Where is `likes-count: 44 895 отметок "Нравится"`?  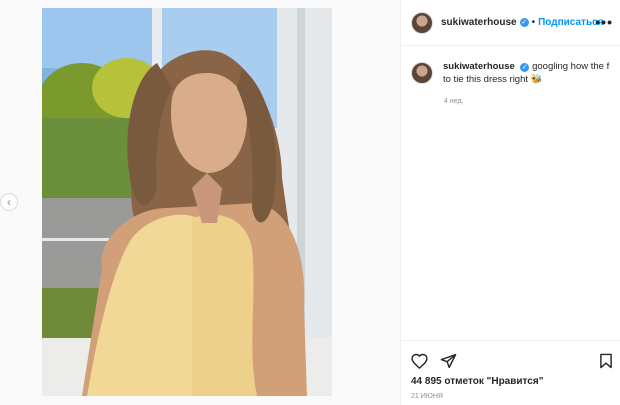 likes-count: 44 895 отметок "Нравится" is located at coordinates (477, 381).